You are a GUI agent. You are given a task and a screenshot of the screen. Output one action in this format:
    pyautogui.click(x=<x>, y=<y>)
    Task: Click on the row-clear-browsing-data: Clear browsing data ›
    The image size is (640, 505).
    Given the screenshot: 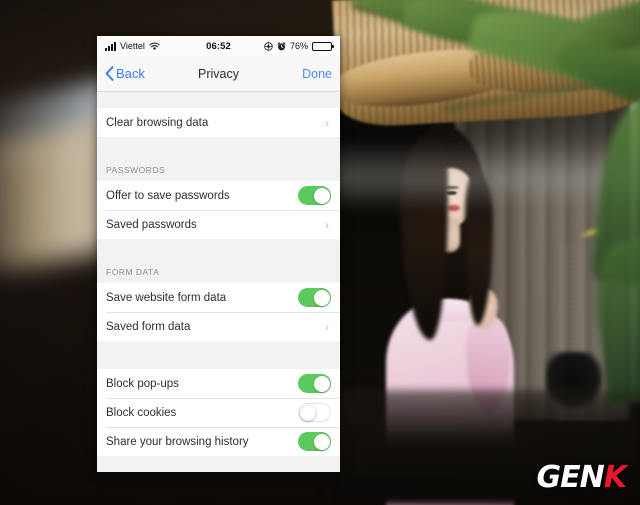 What is the action you would take?
    pyautogui.click(x=218, y=122)
    